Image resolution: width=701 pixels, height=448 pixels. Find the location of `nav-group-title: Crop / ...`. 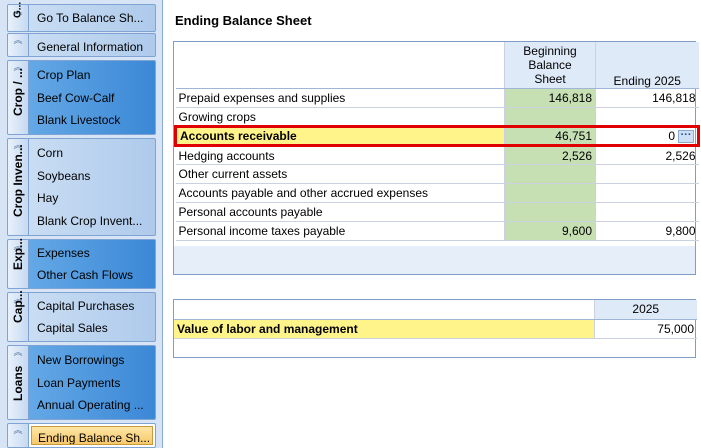

nav-group-title: Crop / ... is located at coordinates (18, 92).